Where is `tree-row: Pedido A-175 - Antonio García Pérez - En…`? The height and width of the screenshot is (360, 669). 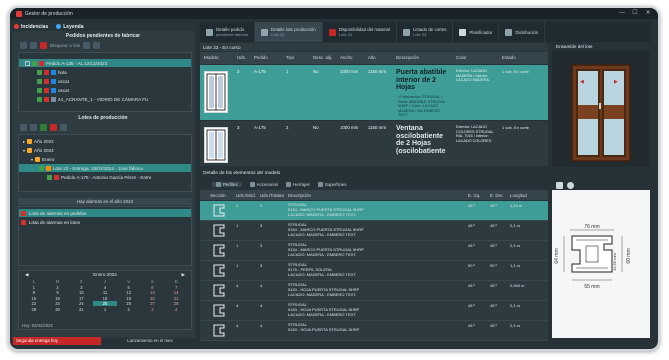
tree-row: Pedido A-175 - Antonio García Pérez - En… is located at coordinates (105, 177).